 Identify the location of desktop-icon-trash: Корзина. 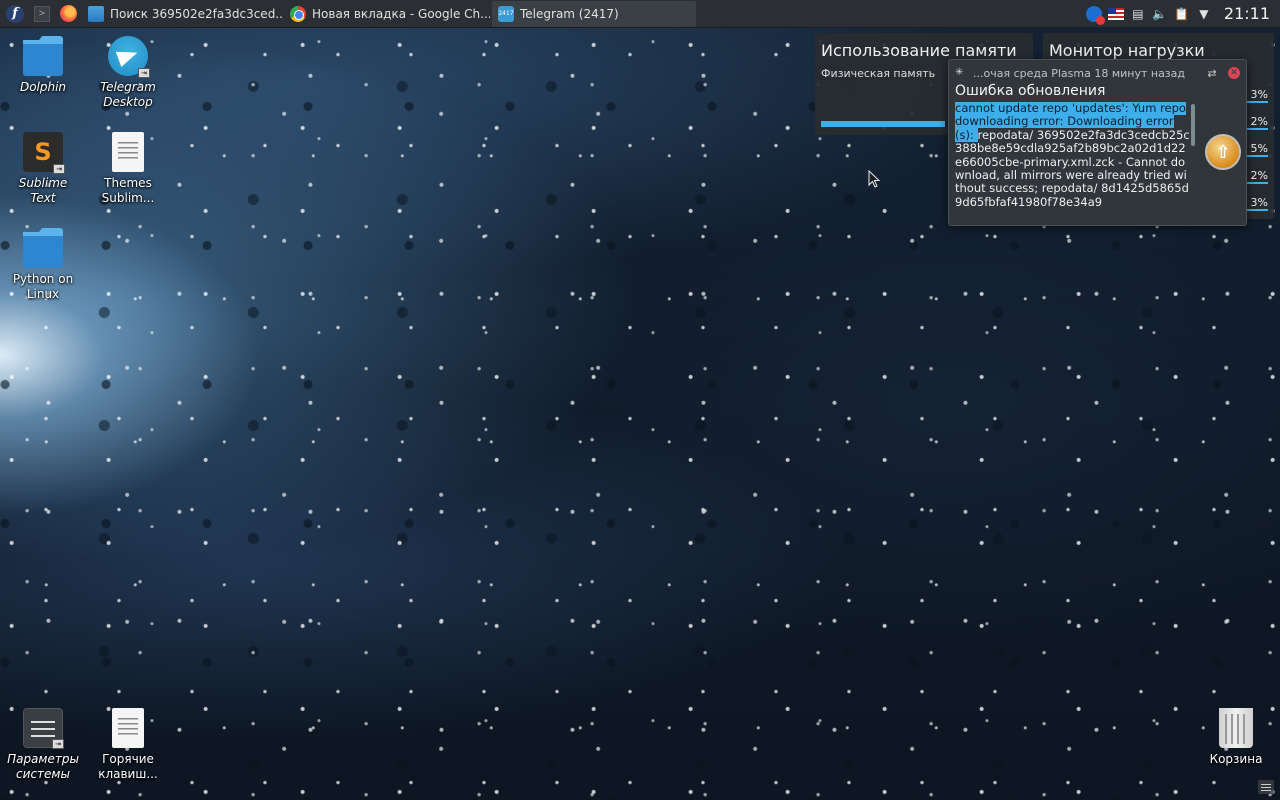
(1236, 737).